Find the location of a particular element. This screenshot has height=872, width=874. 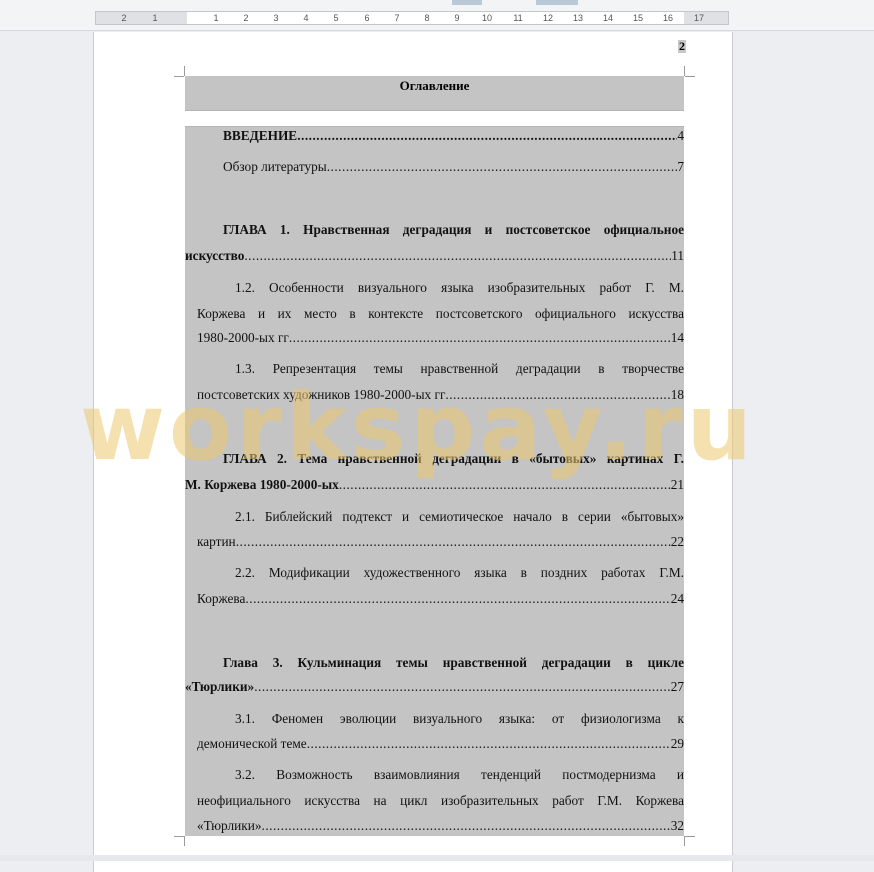

toc-entry-section-2-1: картин 22 is located at coordinates (440, 542).